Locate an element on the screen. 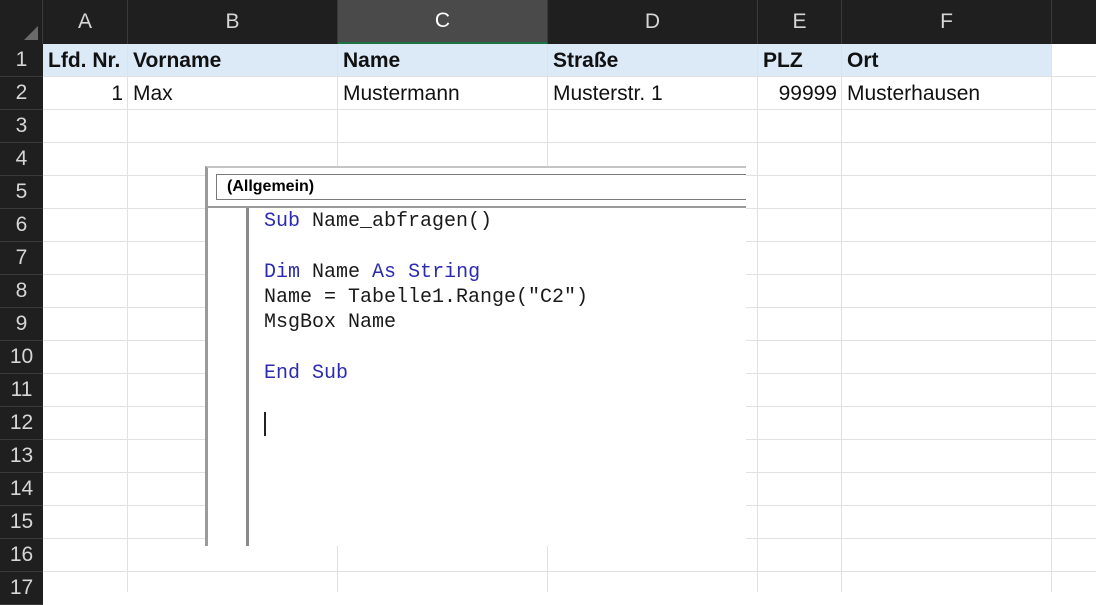 The image size is (1096, 605). cell-a1: Lfd. Nr. is located at coordinates (85, 60).